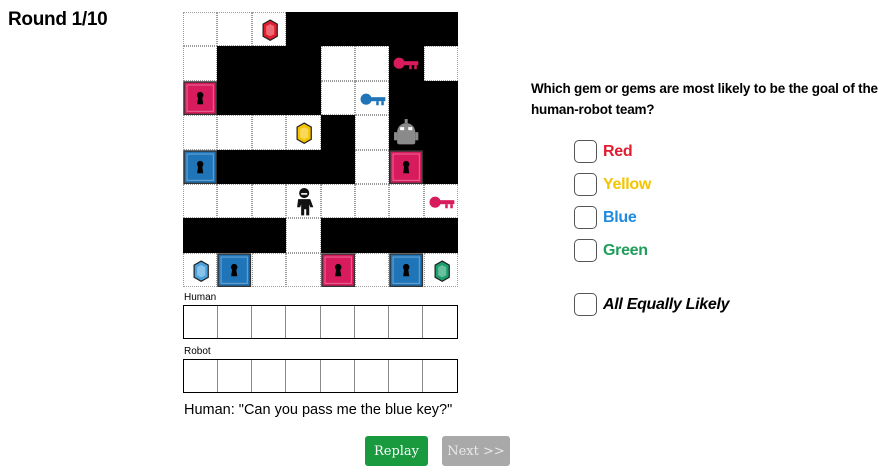  What do you see at coordinates (476, 451) in the screenshot?
I see `next-button: Next >>` at bounding box center [476, 451].